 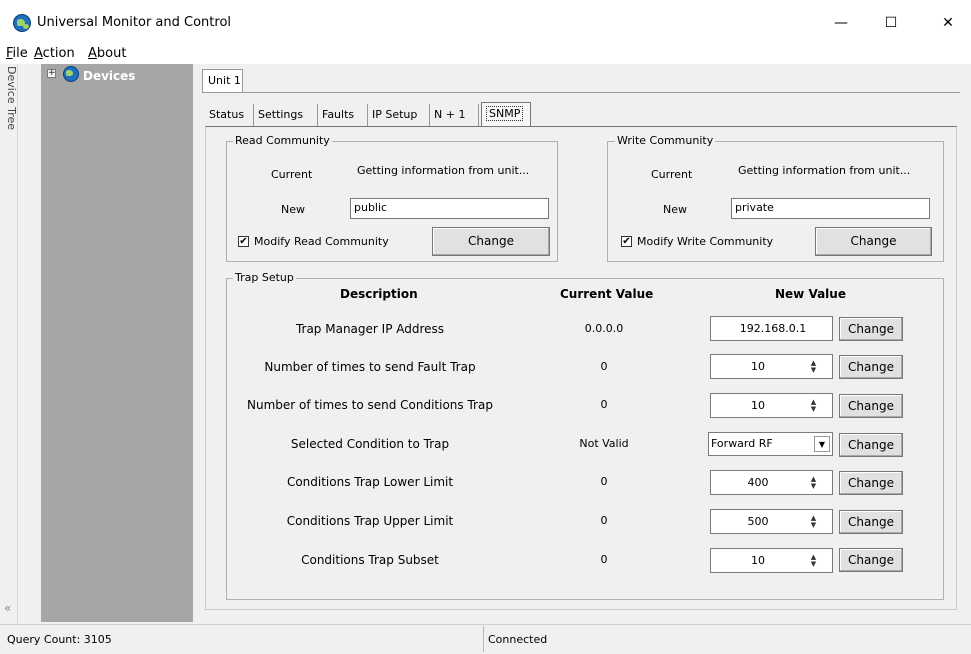 What do you see at coordinates (282, 140) in the screenshot?
I see `read-community-legend: Read Community` at bounding box center [282, 140].